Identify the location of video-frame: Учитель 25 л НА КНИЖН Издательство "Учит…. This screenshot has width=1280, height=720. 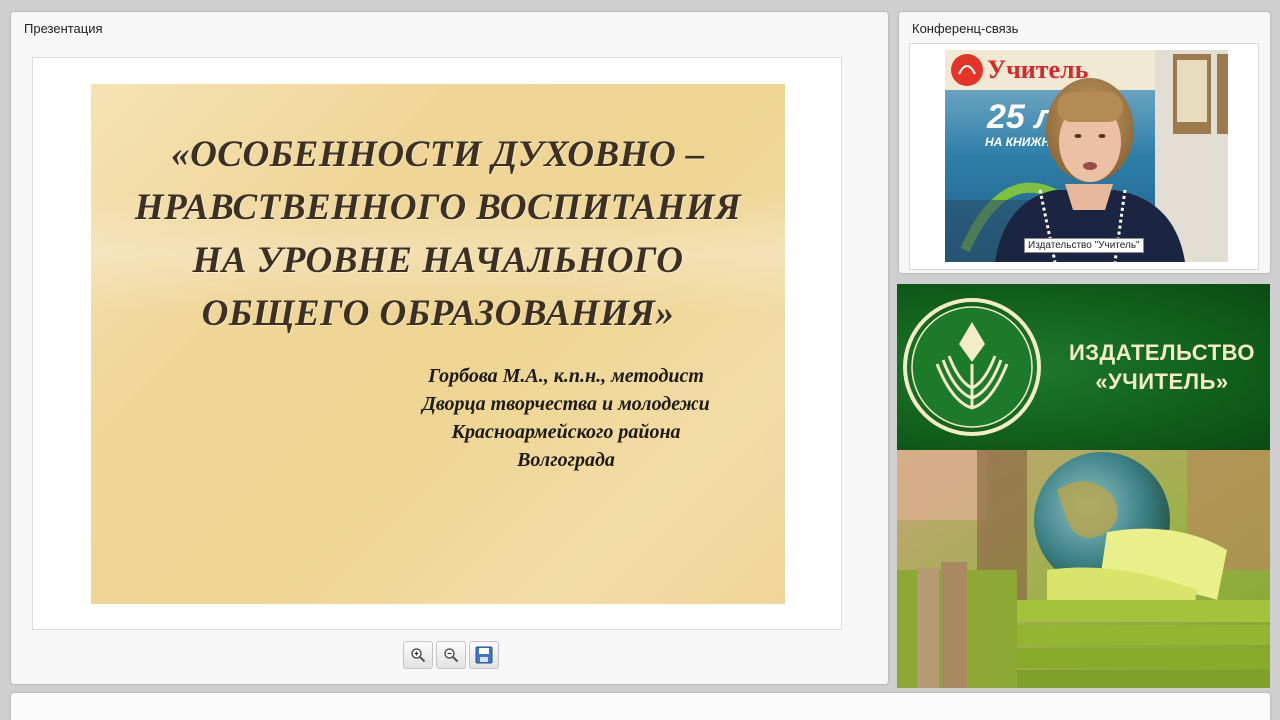
(1084, 156).